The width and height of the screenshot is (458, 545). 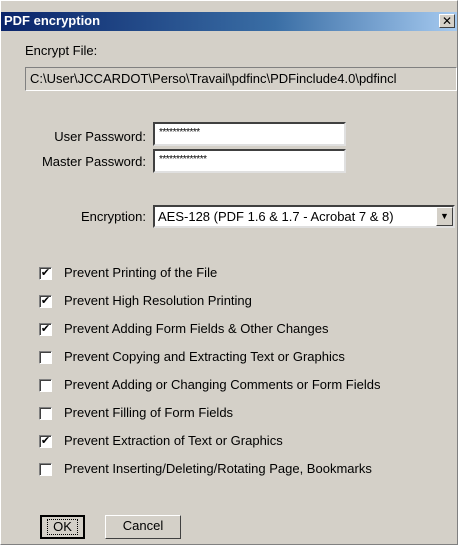 What do you see at coordinates (141, 272) in the screenshot?
I see `option-label: Prevent Printing of the File` at bounding box center [141, 272].